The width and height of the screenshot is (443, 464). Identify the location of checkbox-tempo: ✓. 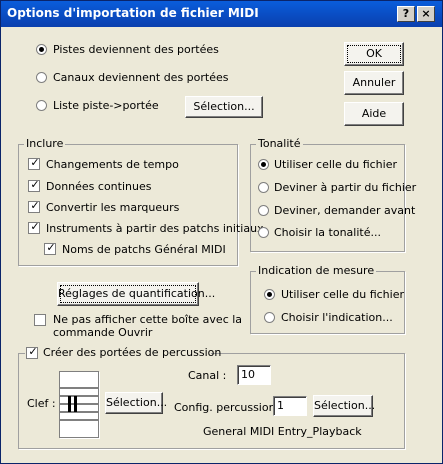
(34, 163).